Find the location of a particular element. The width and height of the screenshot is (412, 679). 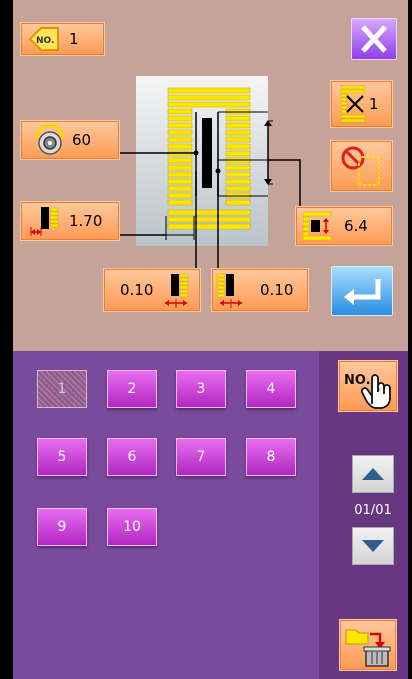

stitch-length-icon is located at coordinates (317, 226).